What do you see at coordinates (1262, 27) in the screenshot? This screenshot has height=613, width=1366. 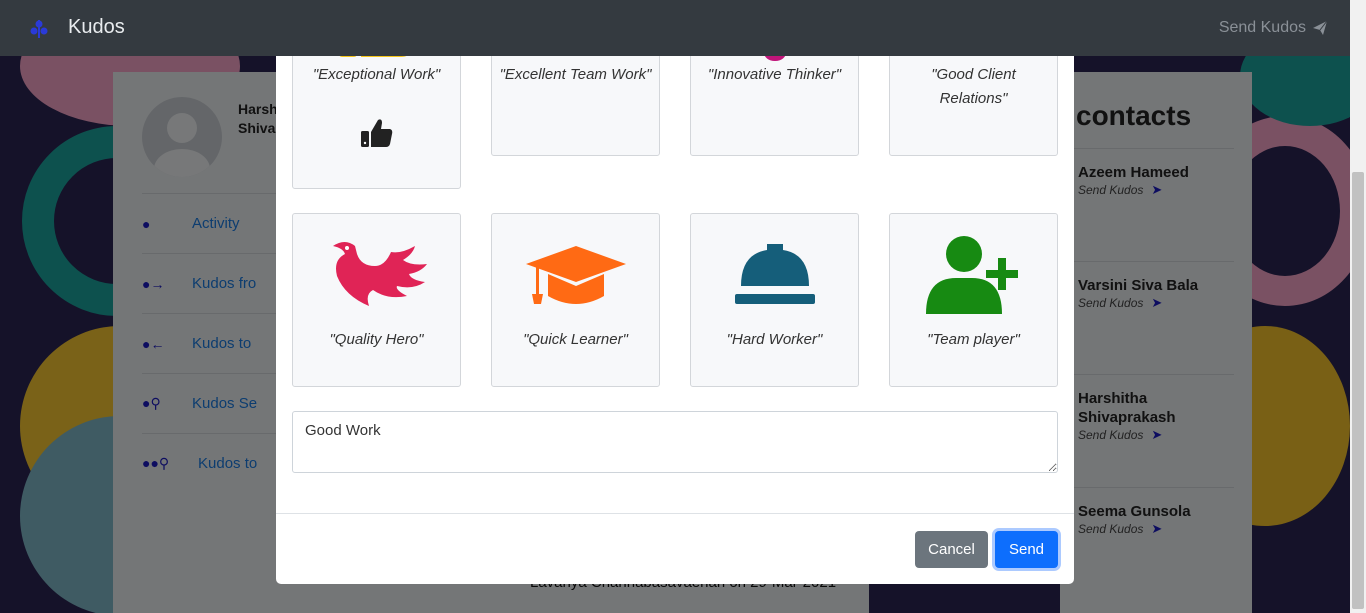 I see `nav-send-kudos-label: Send Kudos` at bounding box center [1262, 27].